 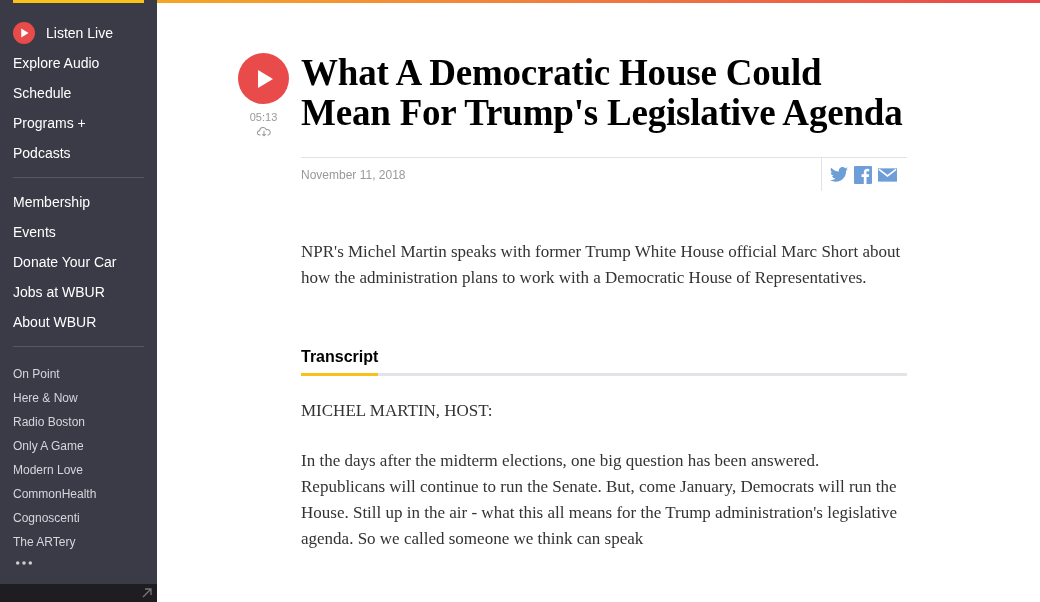 What do you see at coordinates (42, 93) in the screenshot?
I see `nav-link: Schedule` at bounding box center [42, 93].